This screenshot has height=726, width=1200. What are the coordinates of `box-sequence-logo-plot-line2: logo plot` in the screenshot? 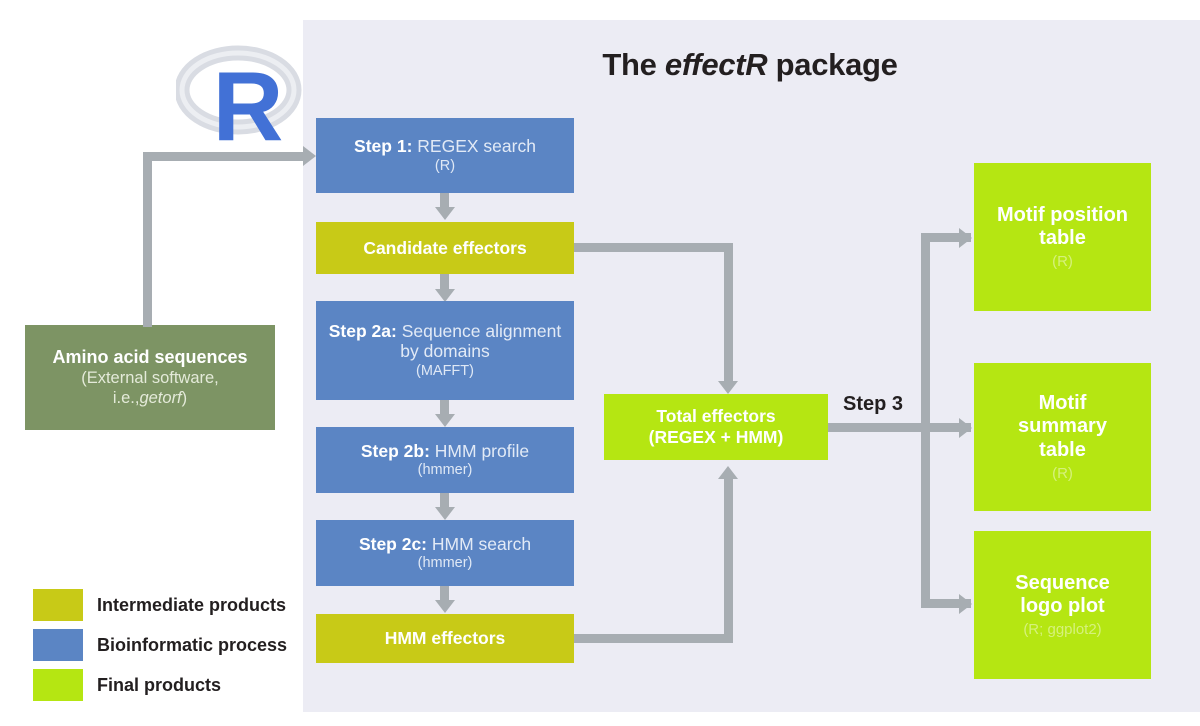 It's located at (1062, 606).